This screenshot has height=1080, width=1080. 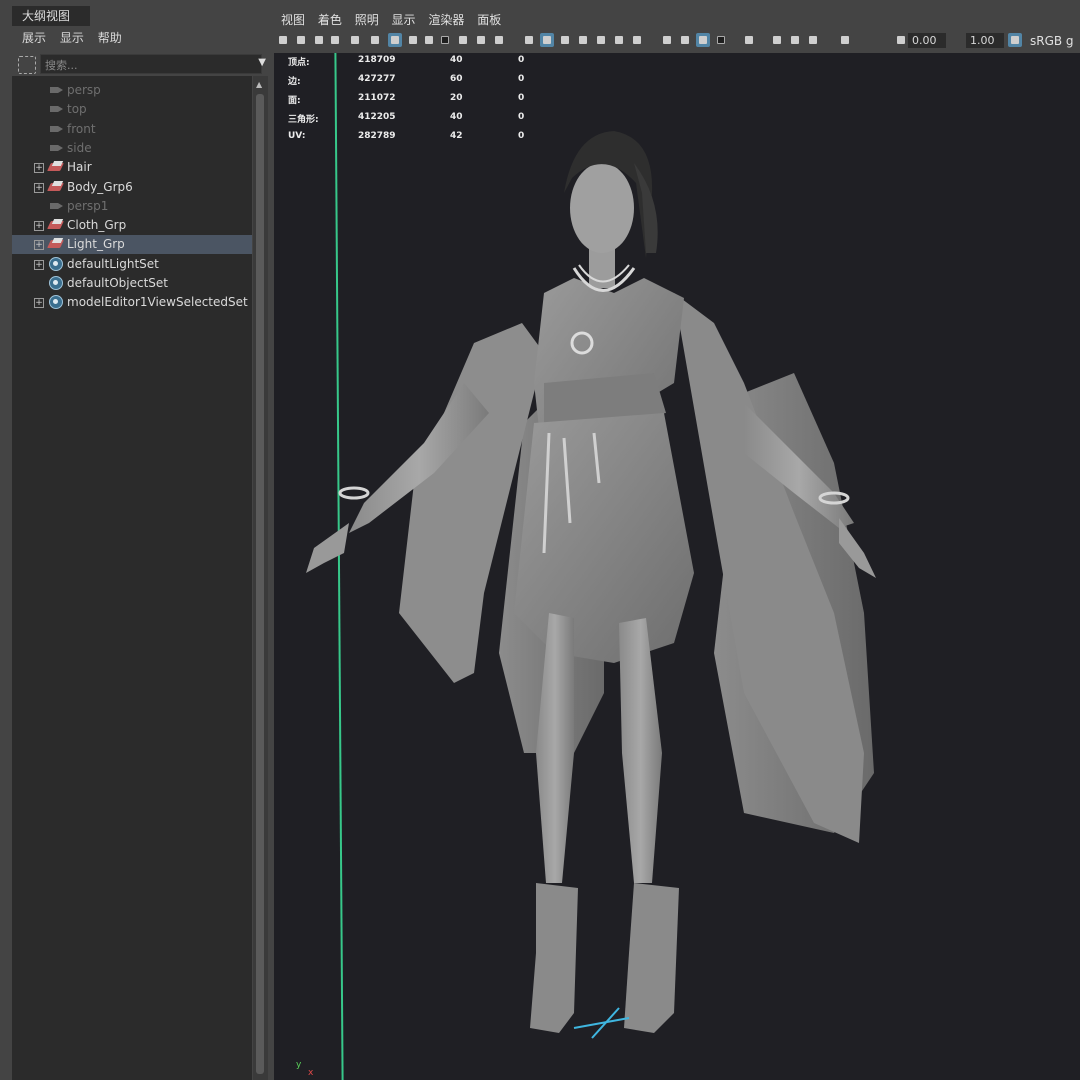 What do you see at coordinates (565, 40) in the screenshot?
I see `default-material-icon` at bounding box center [565, 40].